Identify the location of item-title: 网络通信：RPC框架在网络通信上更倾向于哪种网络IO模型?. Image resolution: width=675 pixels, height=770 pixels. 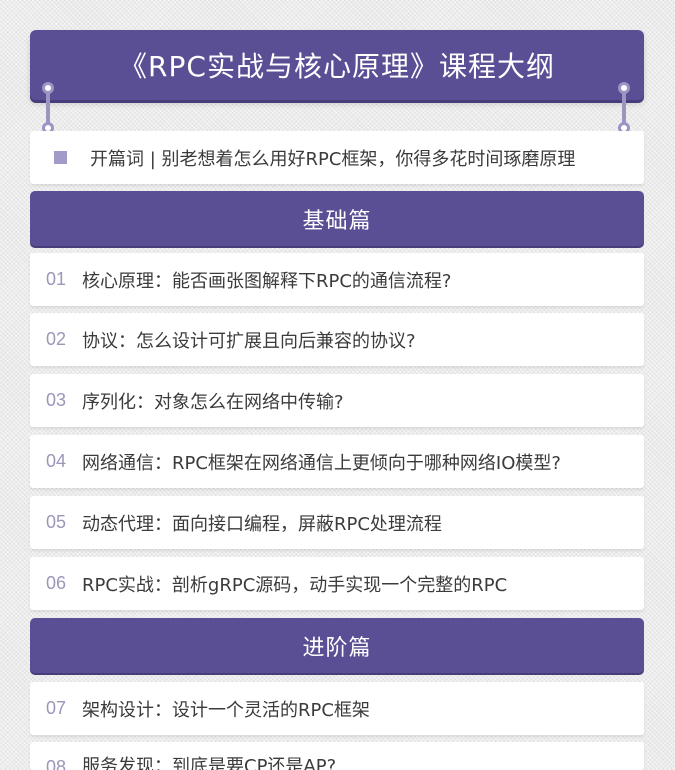
(321, 463).